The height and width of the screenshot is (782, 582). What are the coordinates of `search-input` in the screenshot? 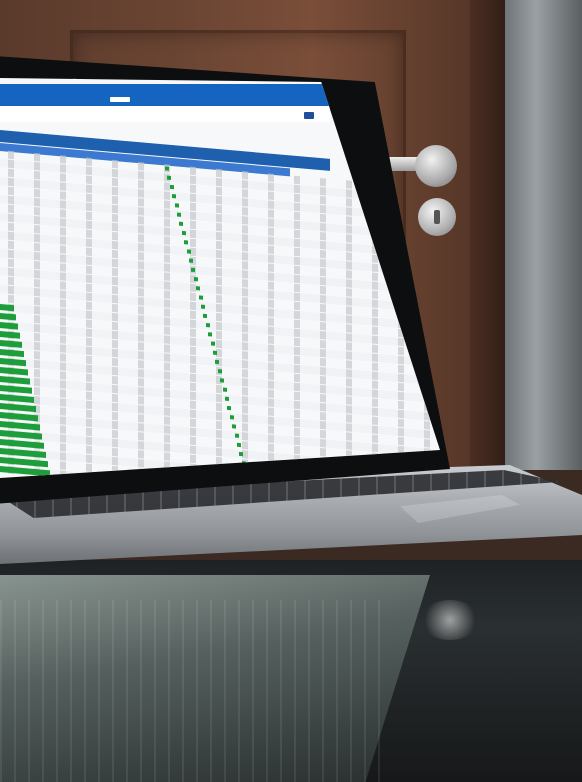 It's located at (120, 99).